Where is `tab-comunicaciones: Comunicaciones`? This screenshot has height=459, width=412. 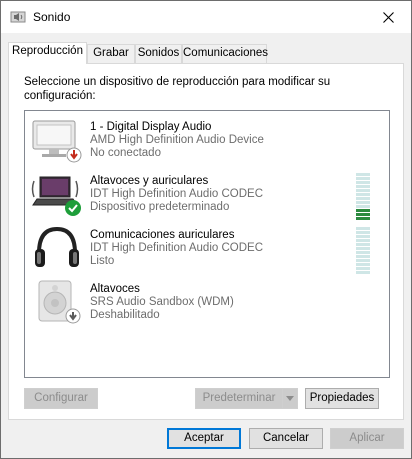 tab-comunicaciones: Comunicaciones is located at coordinates (225, 53).